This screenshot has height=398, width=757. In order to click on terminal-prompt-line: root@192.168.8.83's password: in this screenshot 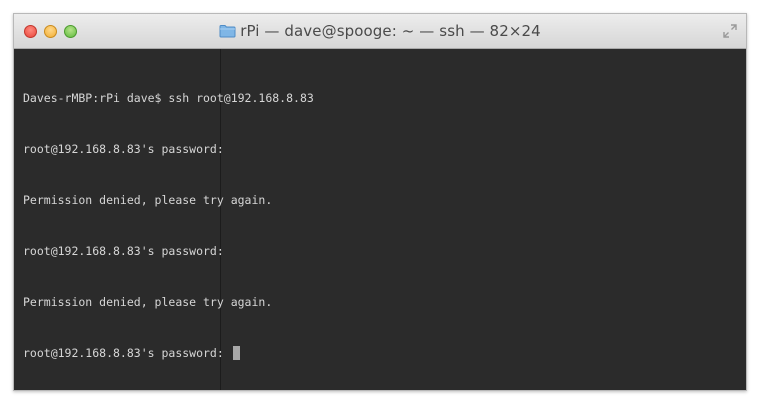, I will do `click(168, 353)`.